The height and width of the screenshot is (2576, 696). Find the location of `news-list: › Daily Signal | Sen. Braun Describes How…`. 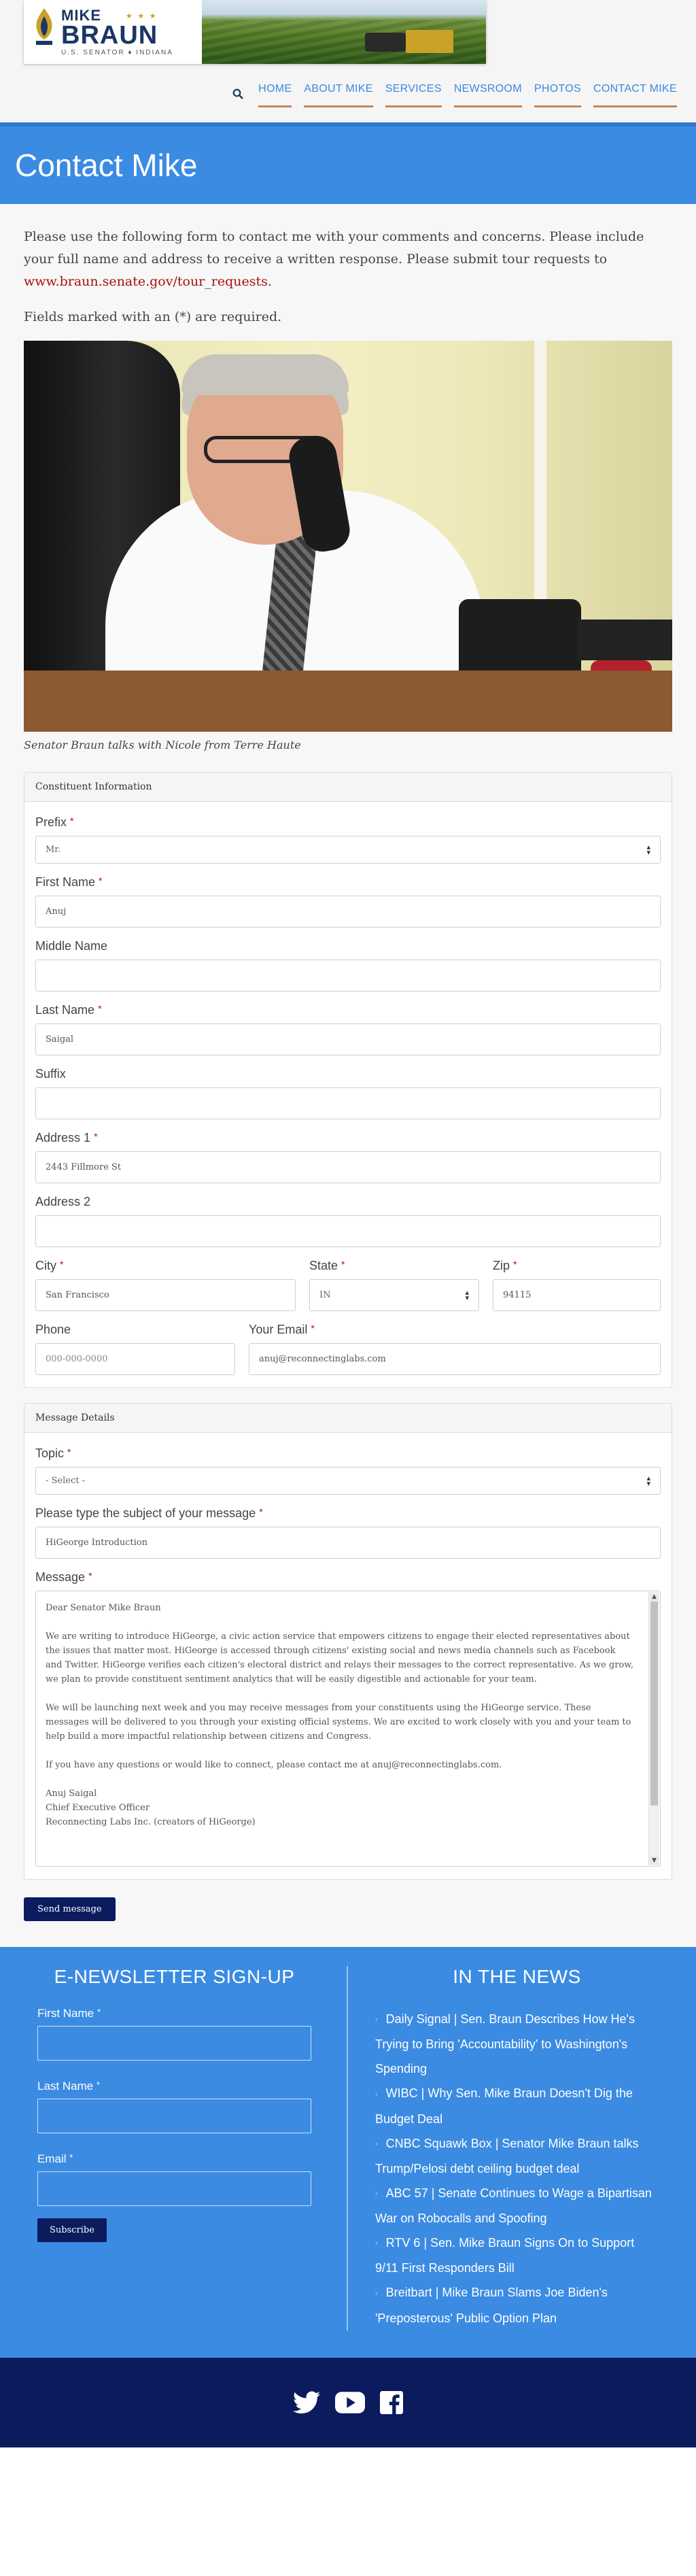

news-list: › Daily Signal | Sen. Braun Describes How… is located at coordinates (517, 2169).